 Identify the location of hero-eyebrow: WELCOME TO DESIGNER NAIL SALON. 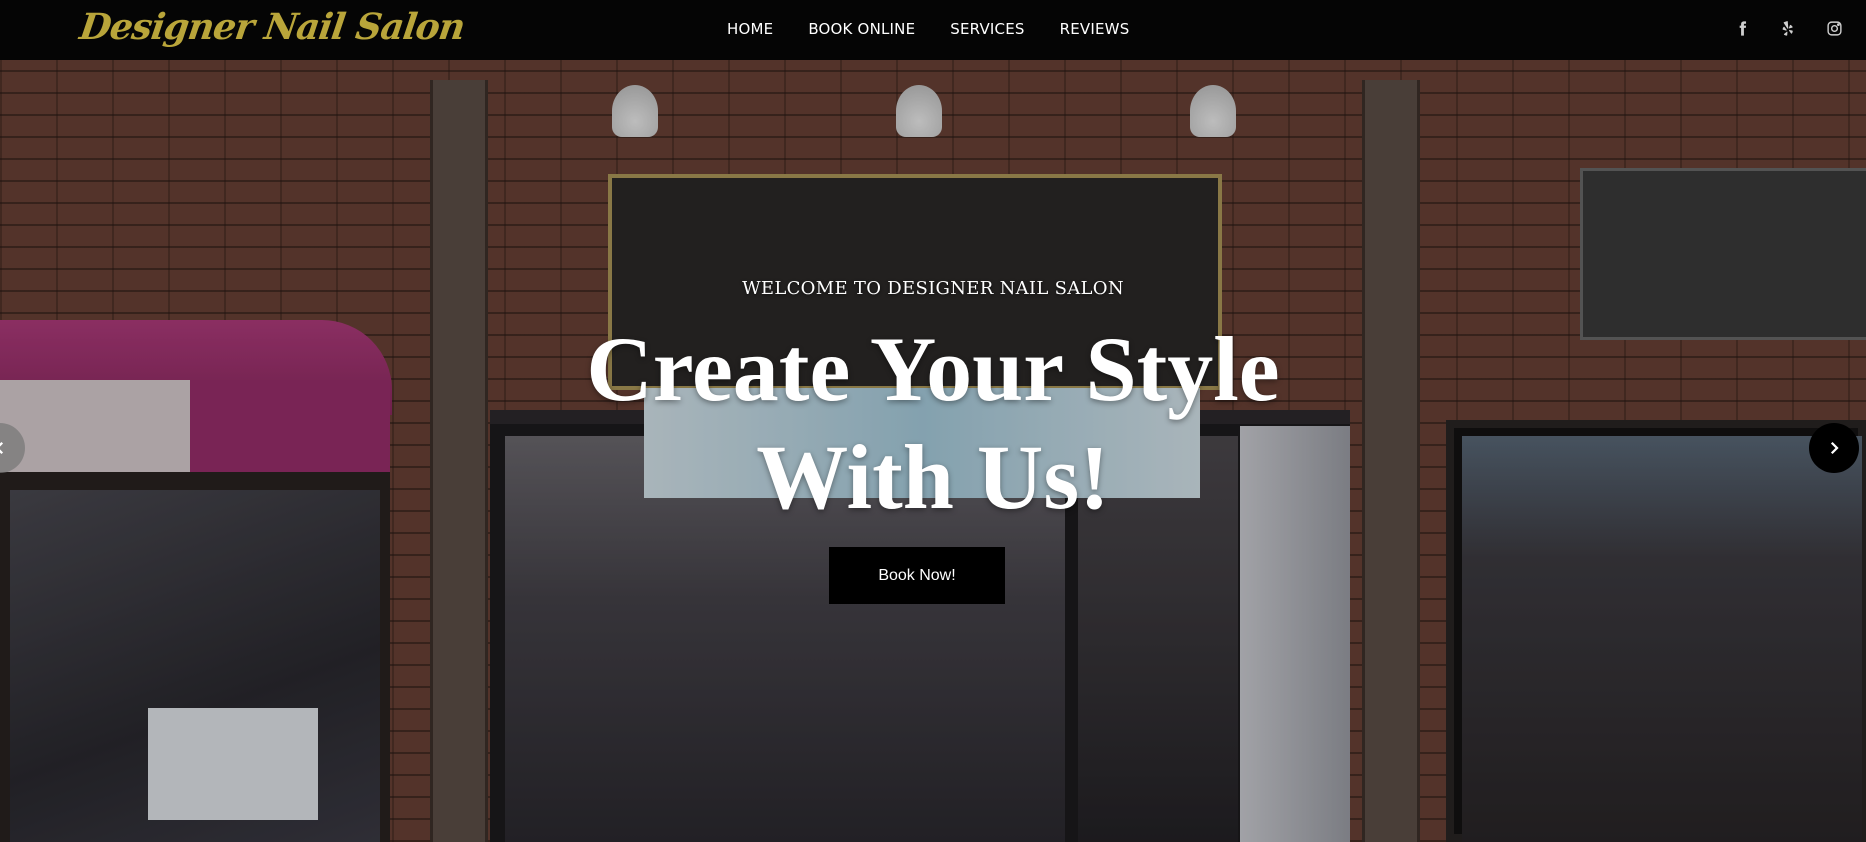
(933, 288).